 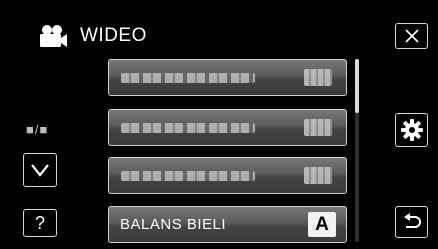 I want to click on help-button: ?, so click(x=40, y=223).